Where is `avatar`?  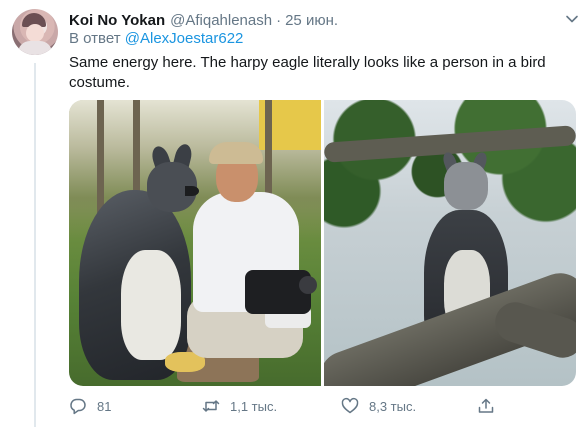 avatar is located at coordinates (35, 32).